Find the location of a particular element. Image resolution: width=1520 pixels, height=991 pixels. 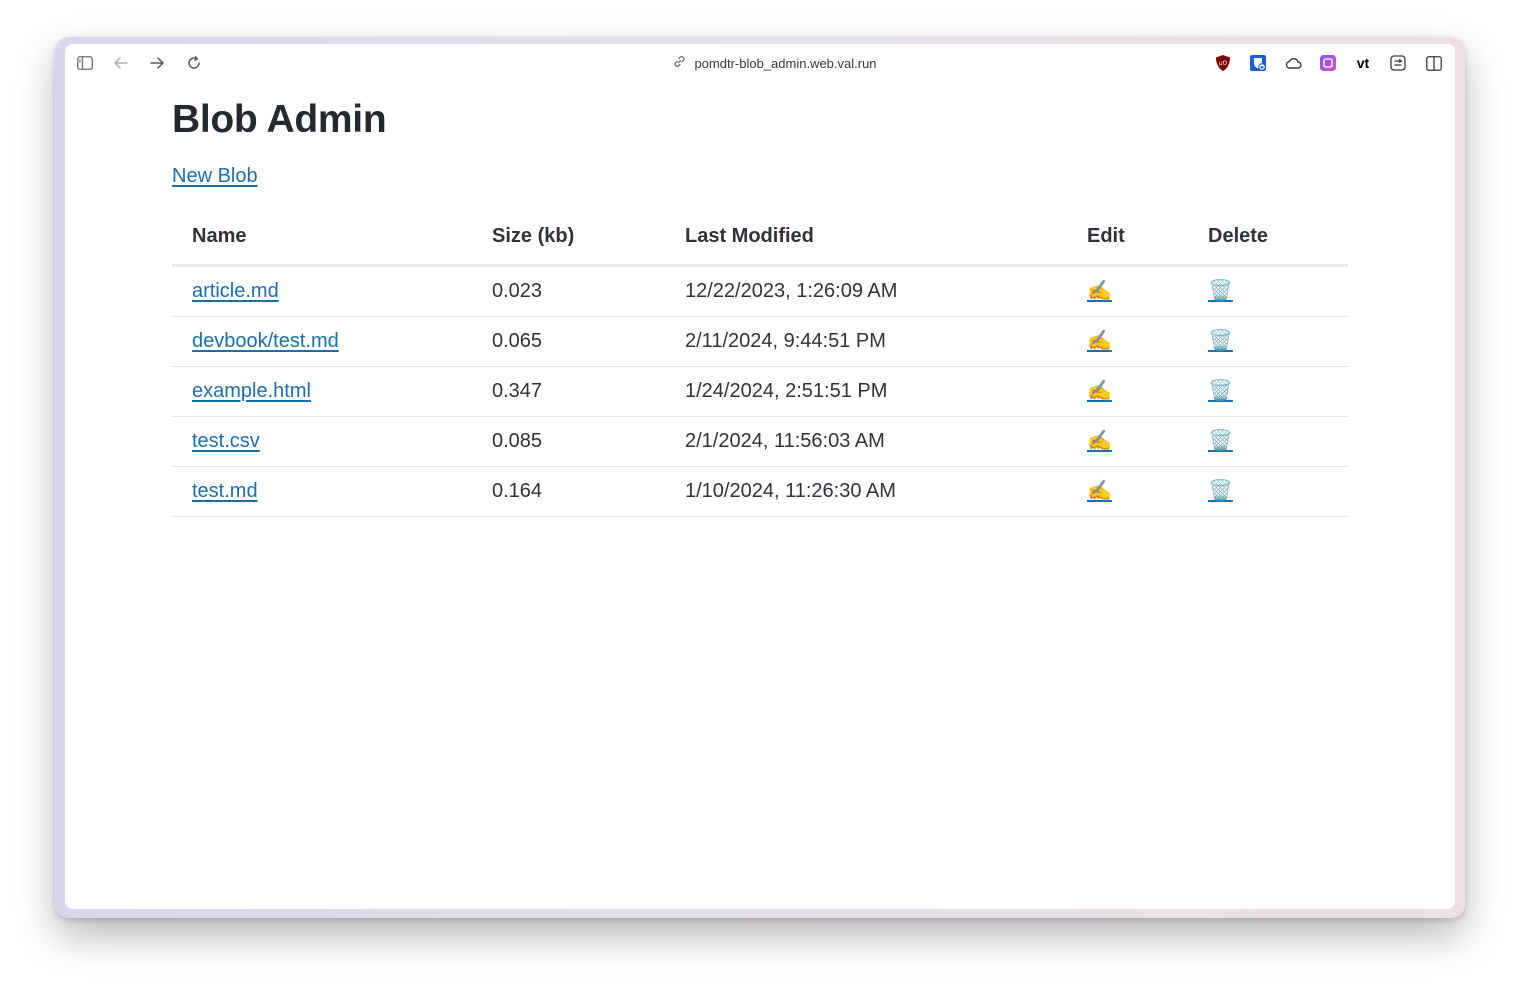

blob-size: 0.347 is located at coordinates (568, 391).